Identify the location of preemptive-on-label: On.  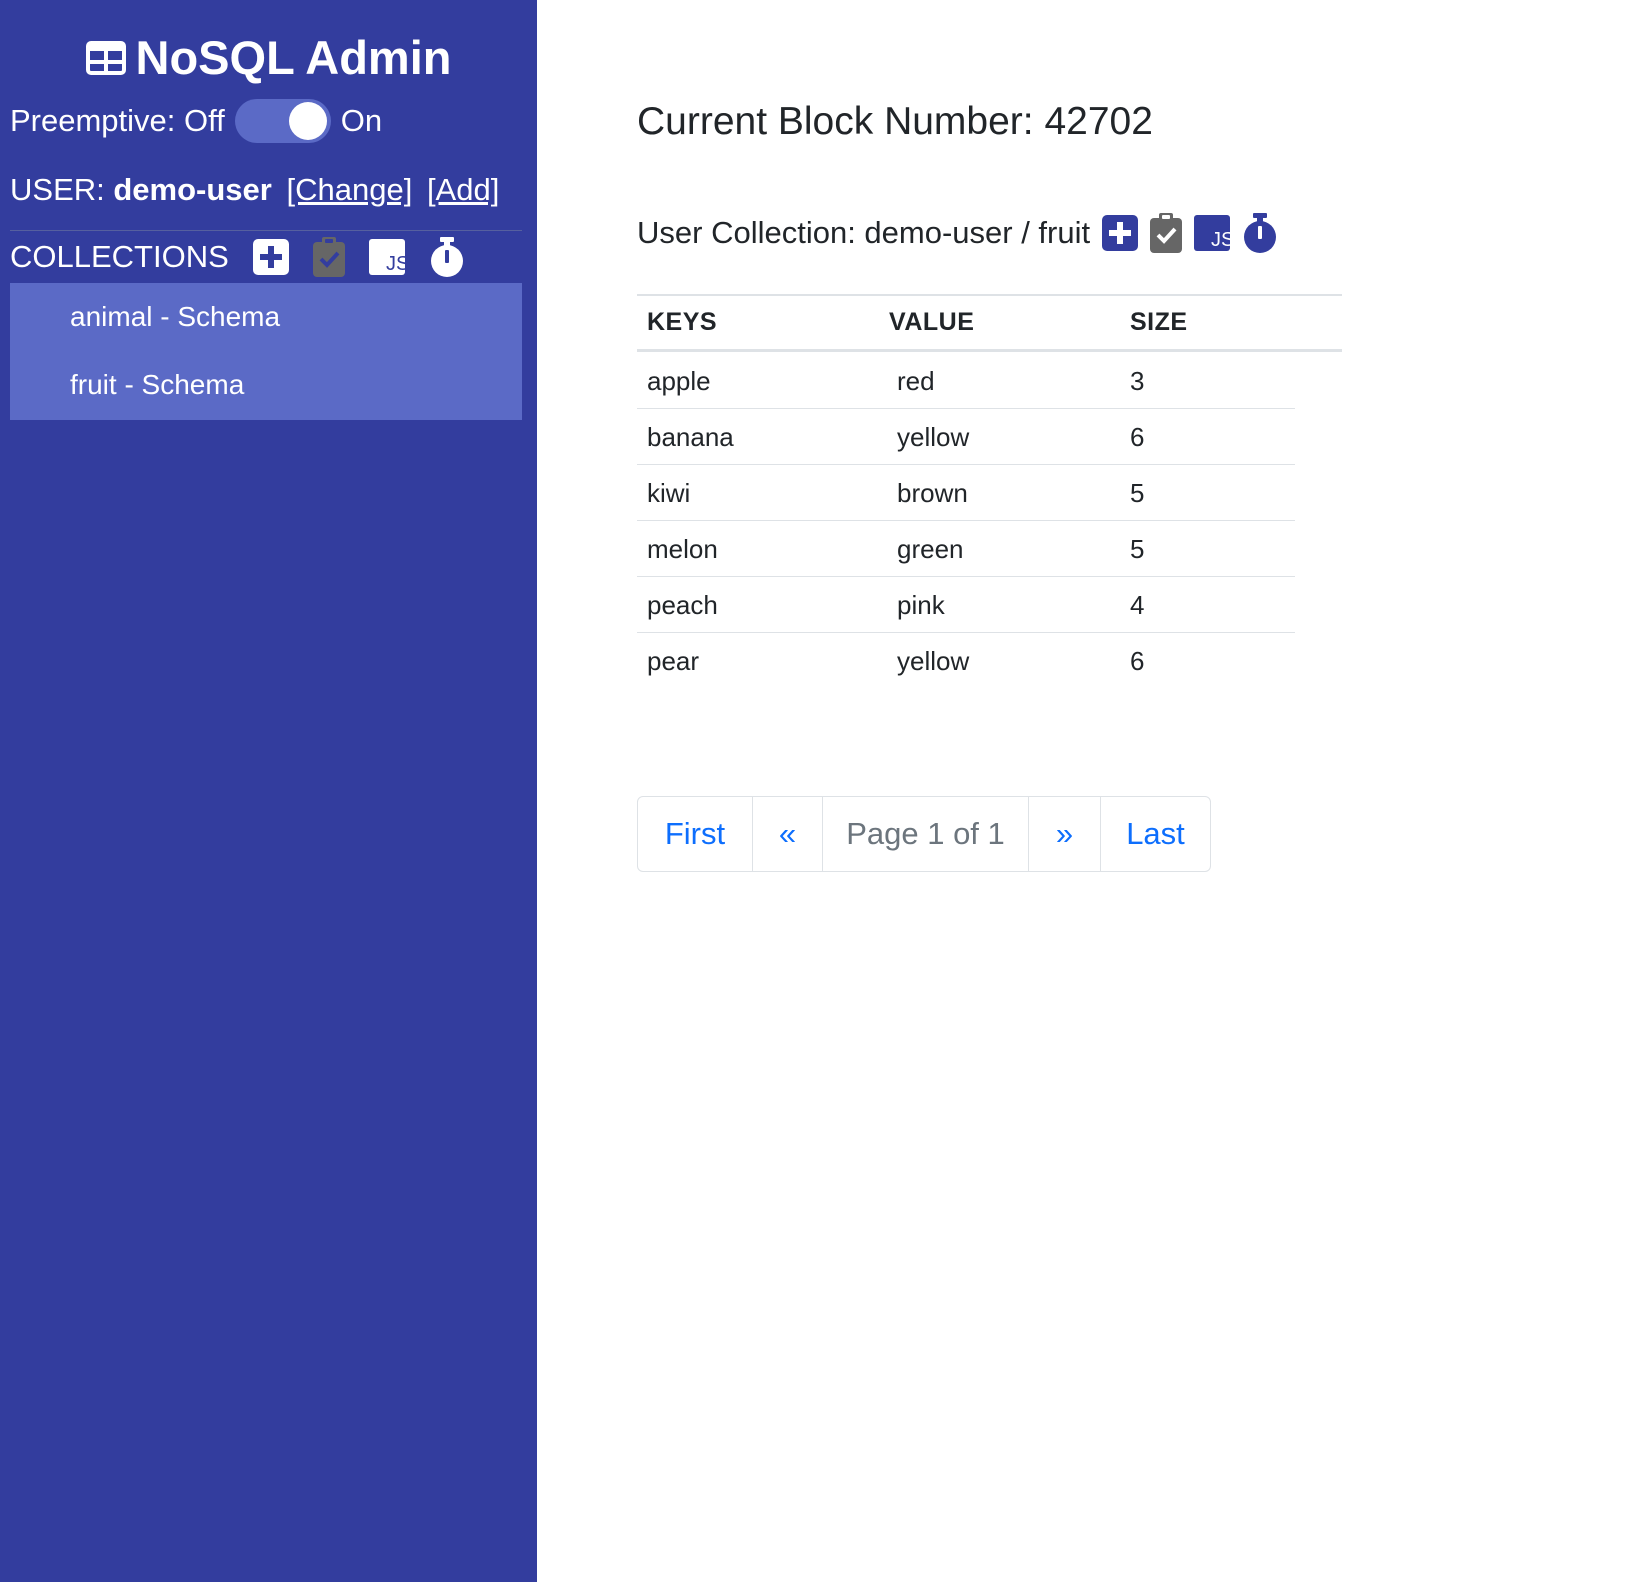
(361, 120).